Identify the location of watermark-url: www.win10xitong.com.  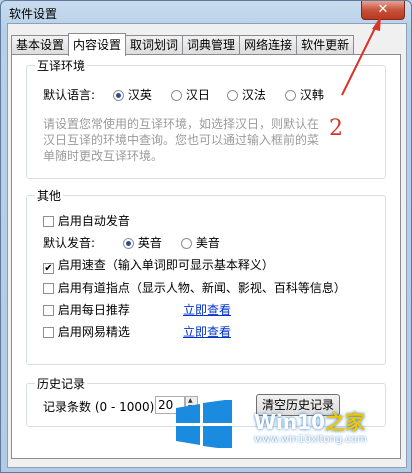
(310, 439).